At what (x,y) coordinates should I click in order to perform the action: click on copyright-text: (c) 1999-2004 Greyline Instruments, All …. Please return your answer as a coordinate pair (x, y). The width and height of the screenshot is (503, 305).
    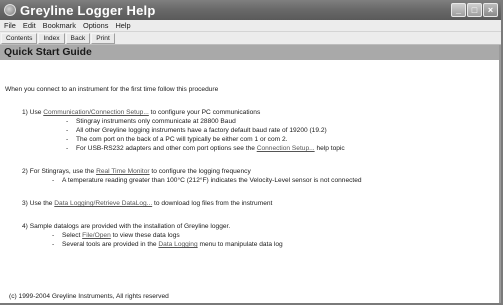
    Looking at the image, I should click on (89, 296).